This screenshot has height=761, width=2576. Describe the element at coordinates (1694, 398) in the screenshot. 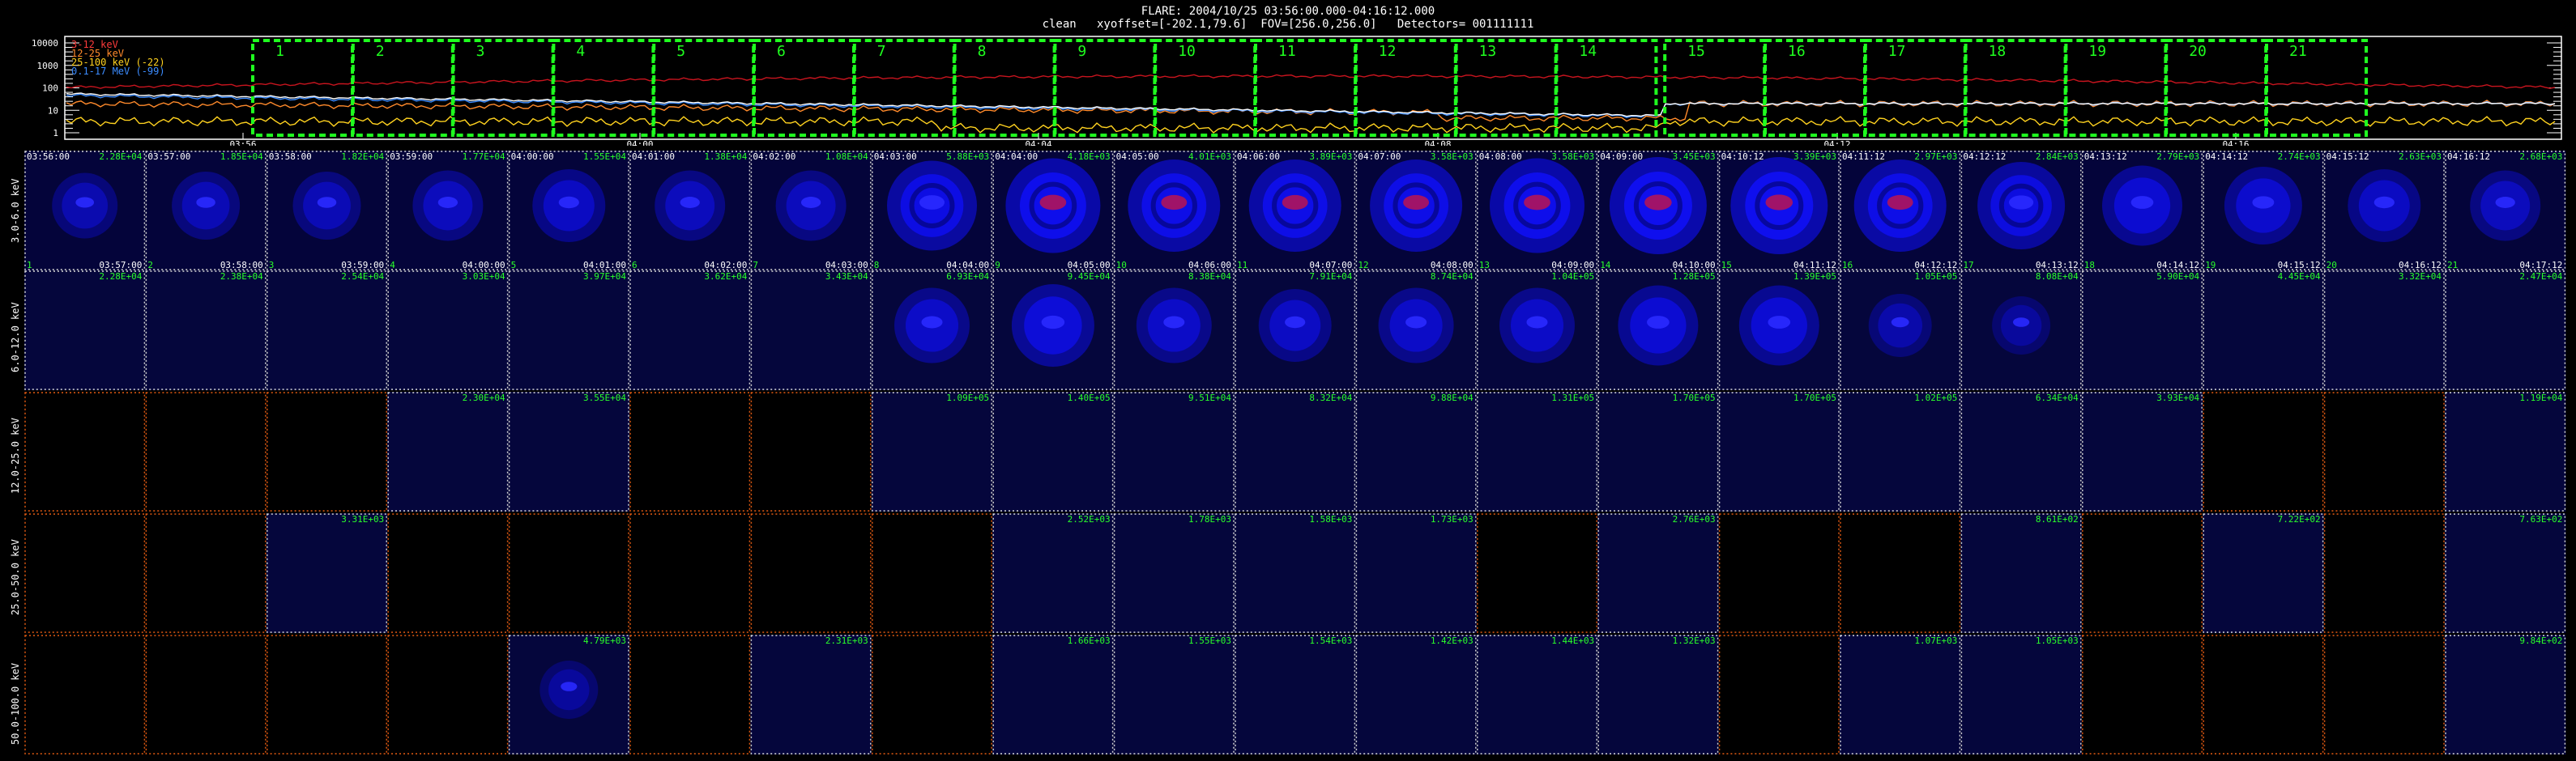

I see `max-value-label: 1.70E+05` at that location.